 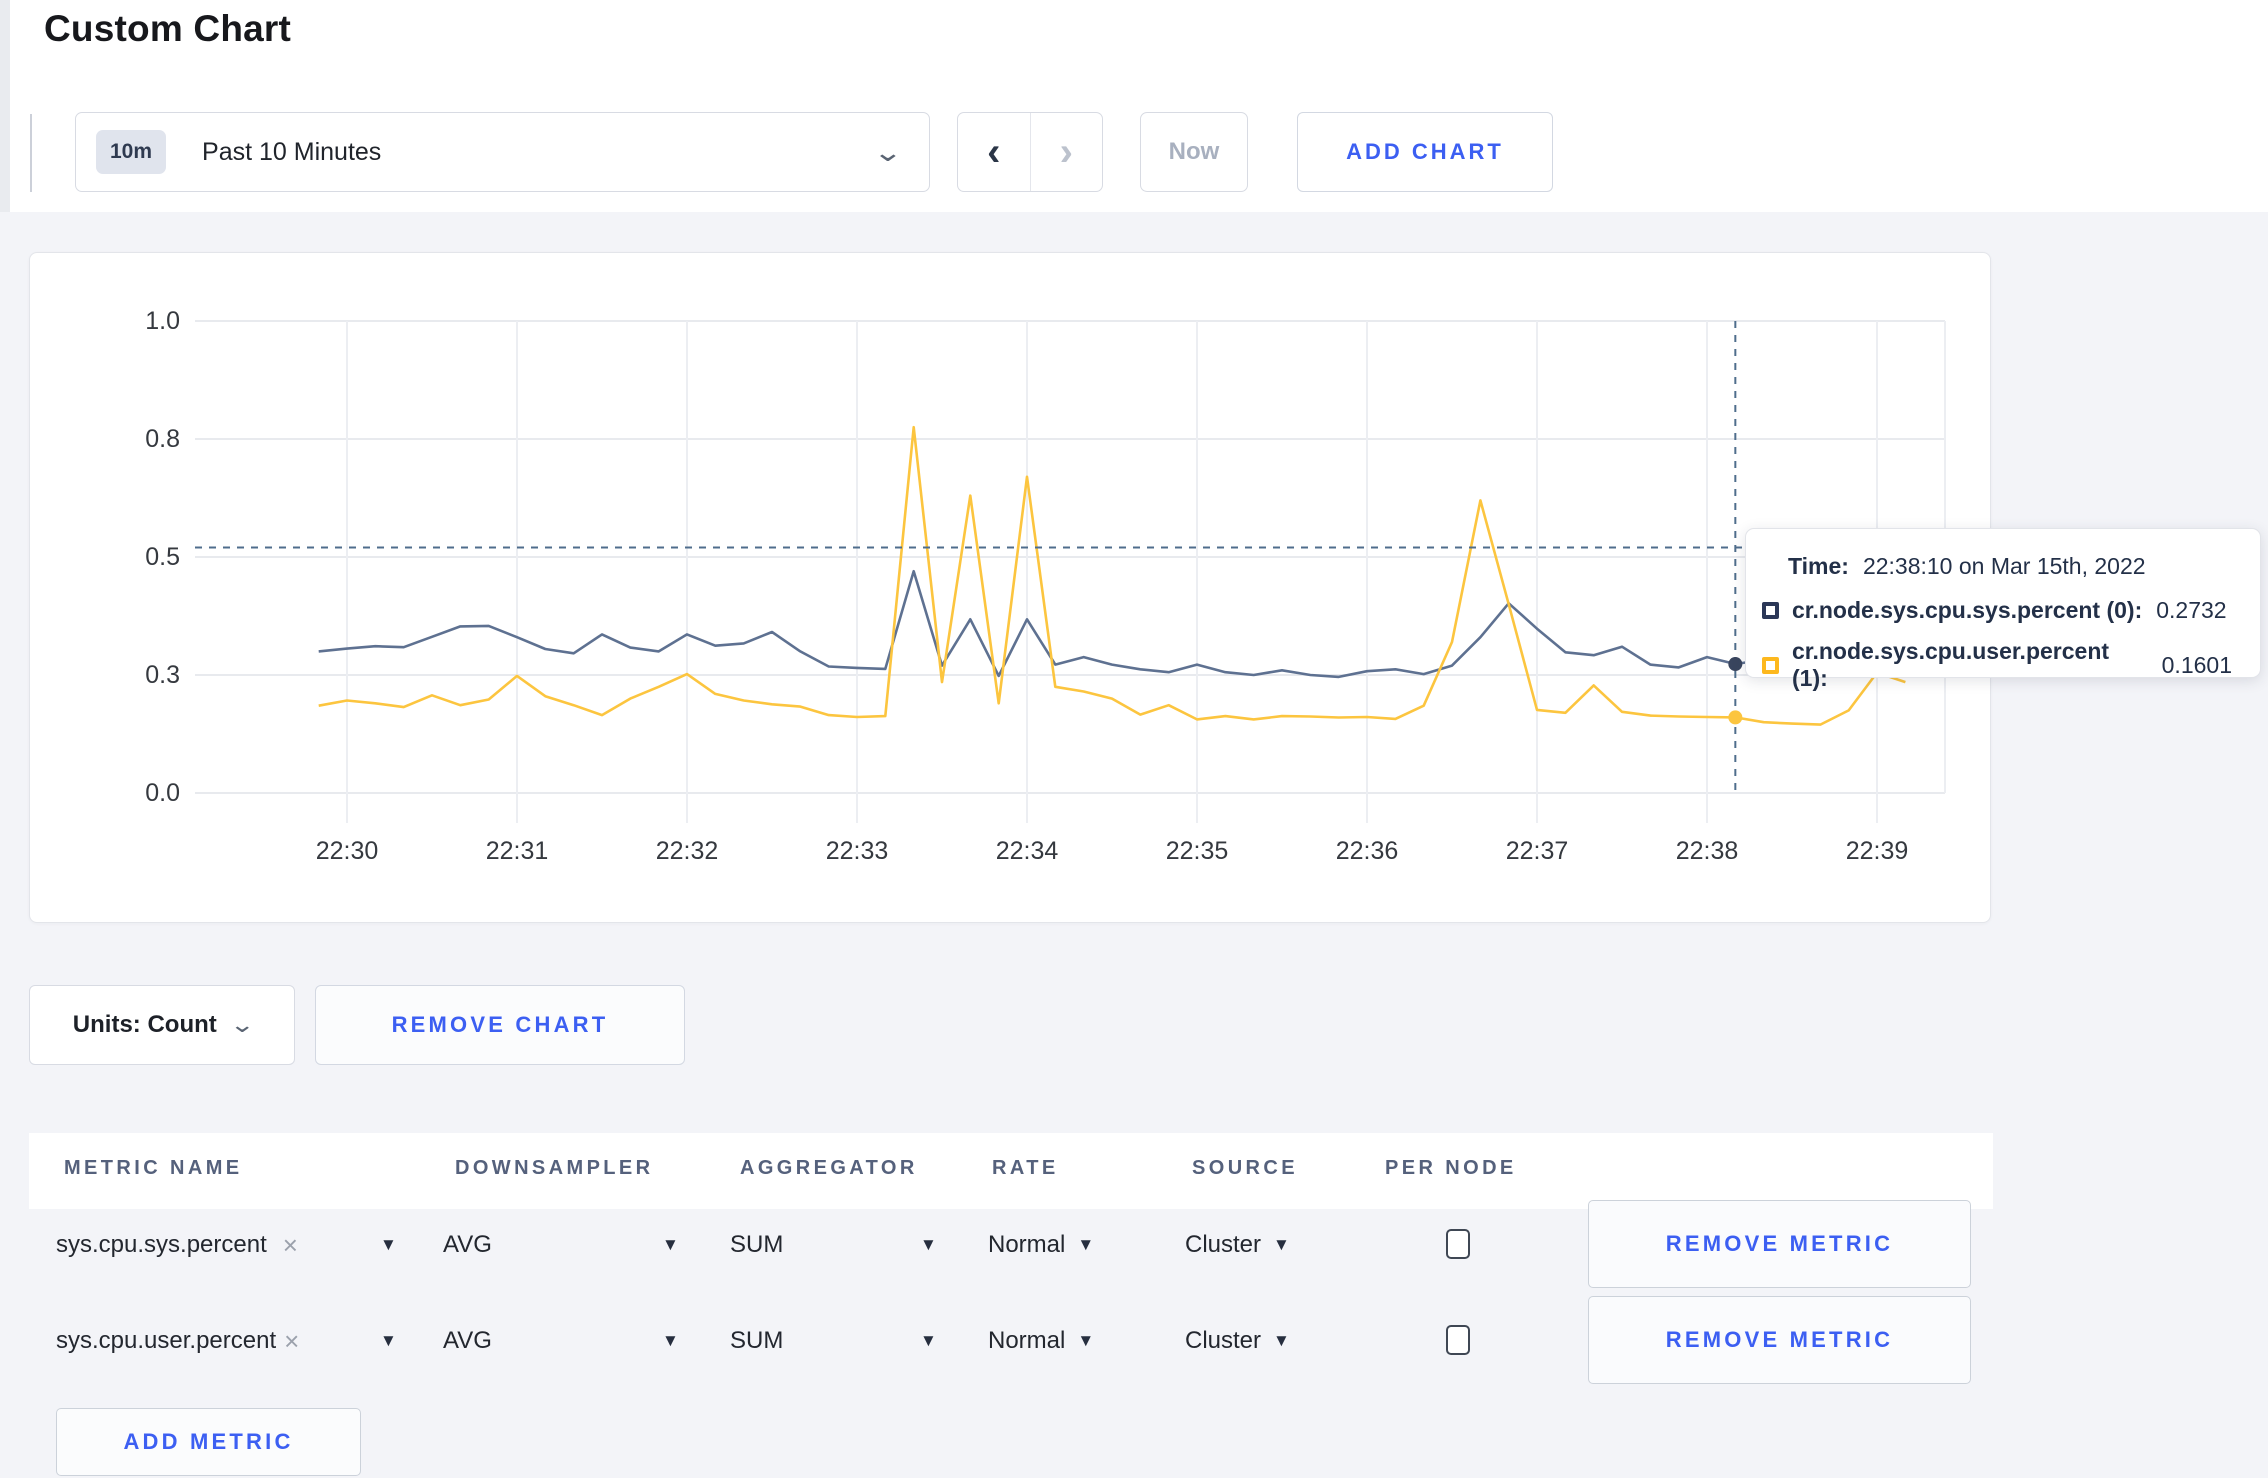 What do you see at coordinates (1818, 566) in the screenshot?
I see `tooltip-time-label: Time:` at bounding box center [1818, 566].